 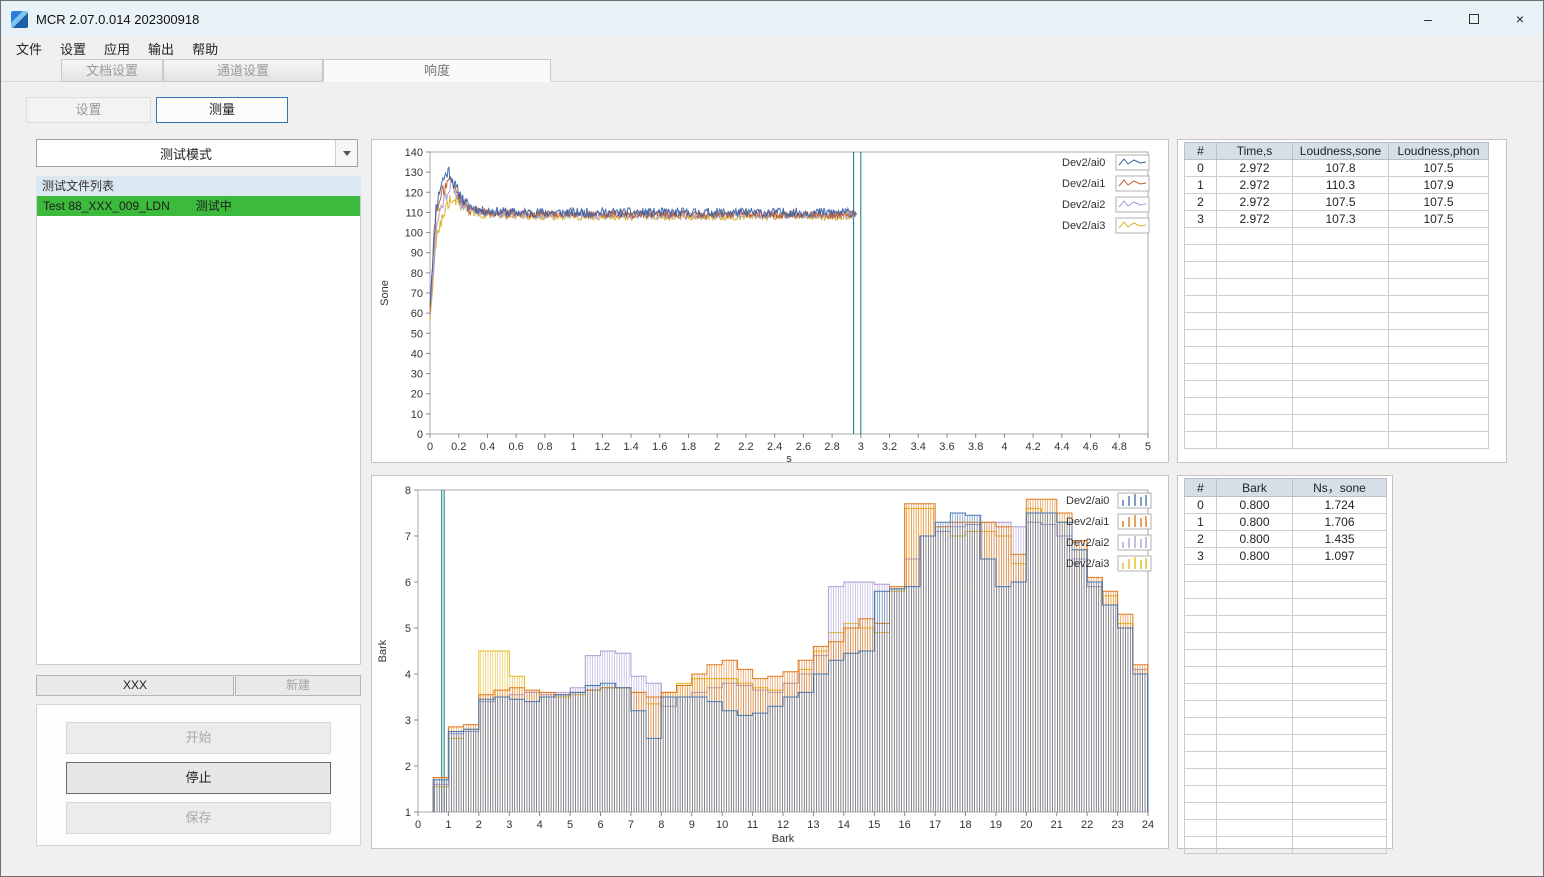 I want to click on minimize-button: –, so click(x=1428, y=19).